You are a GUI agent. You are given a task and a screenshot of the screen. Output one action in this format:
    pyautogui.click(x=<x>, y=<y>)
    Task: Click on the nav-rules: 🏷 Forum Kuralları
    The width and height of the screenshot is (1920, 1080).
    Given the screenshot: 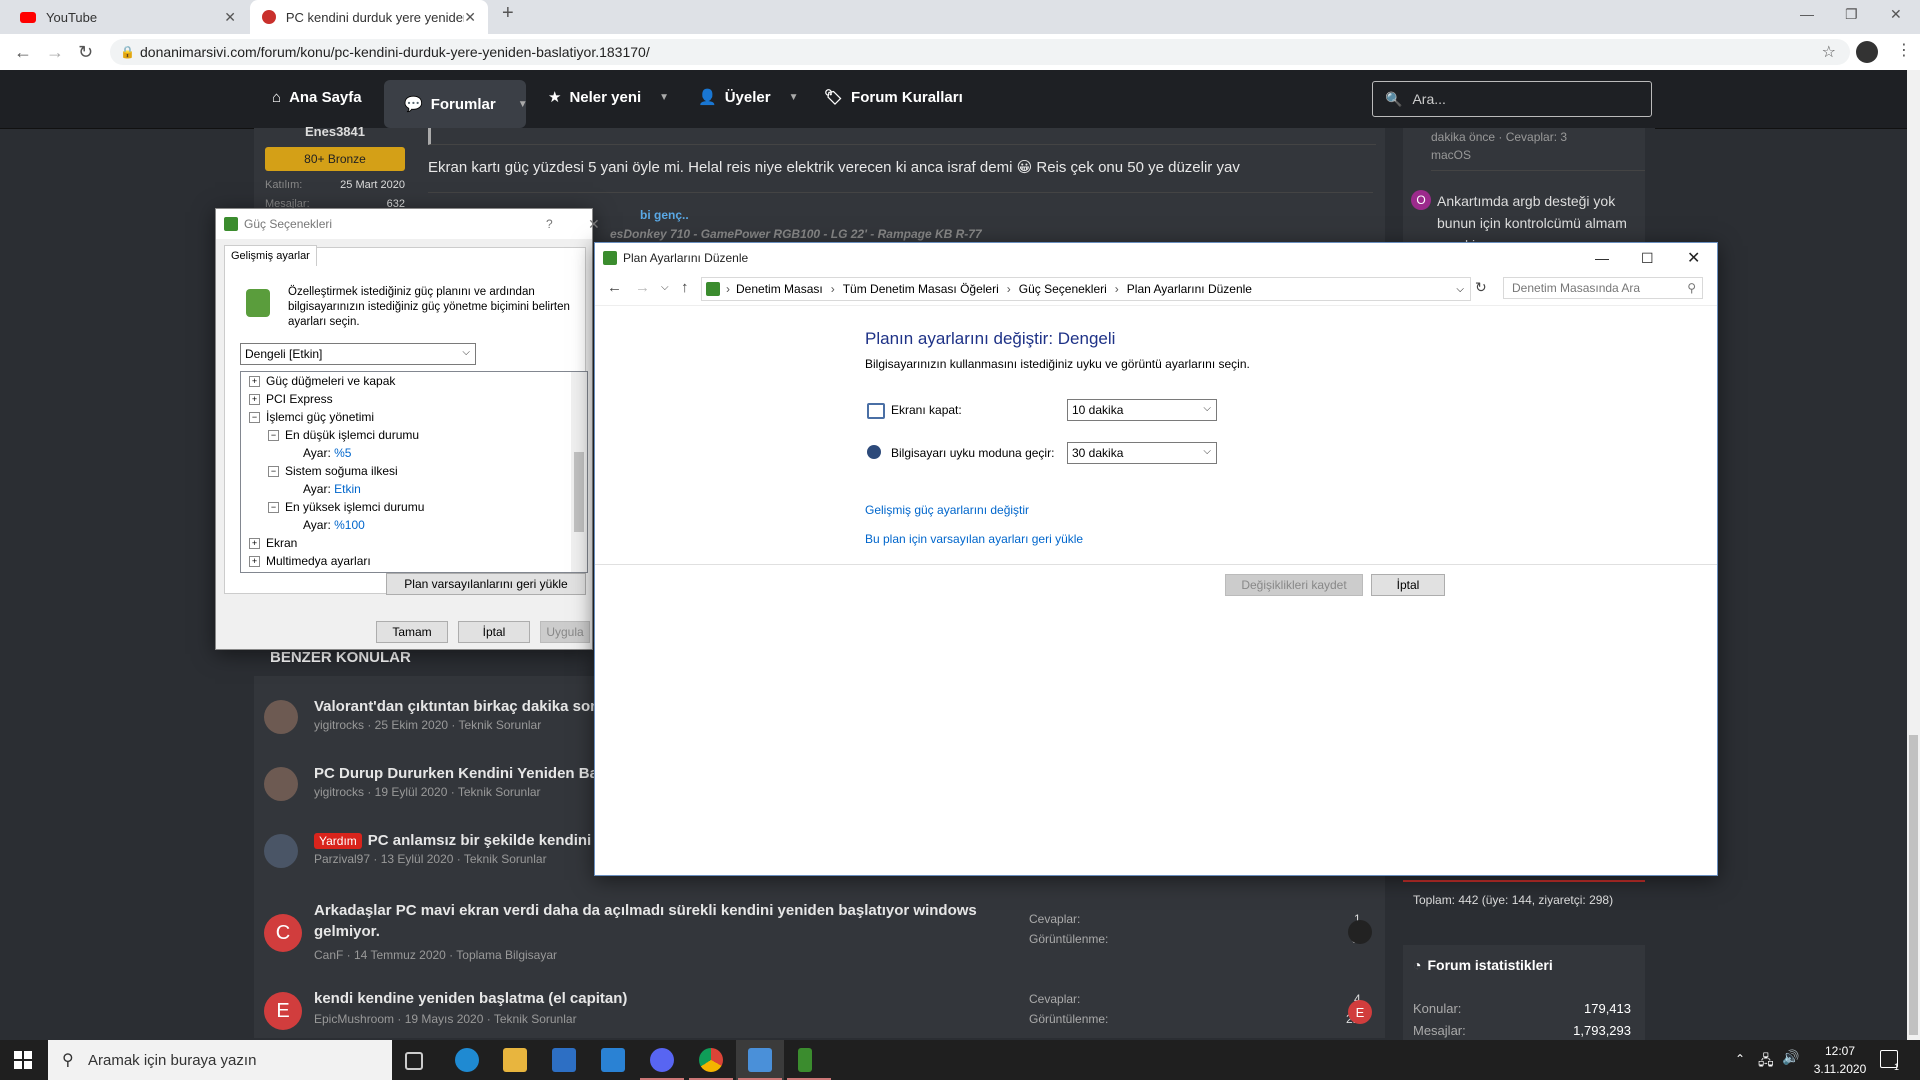 What is the action you would take?
    pyautogui.click(x=893, y=97)
    